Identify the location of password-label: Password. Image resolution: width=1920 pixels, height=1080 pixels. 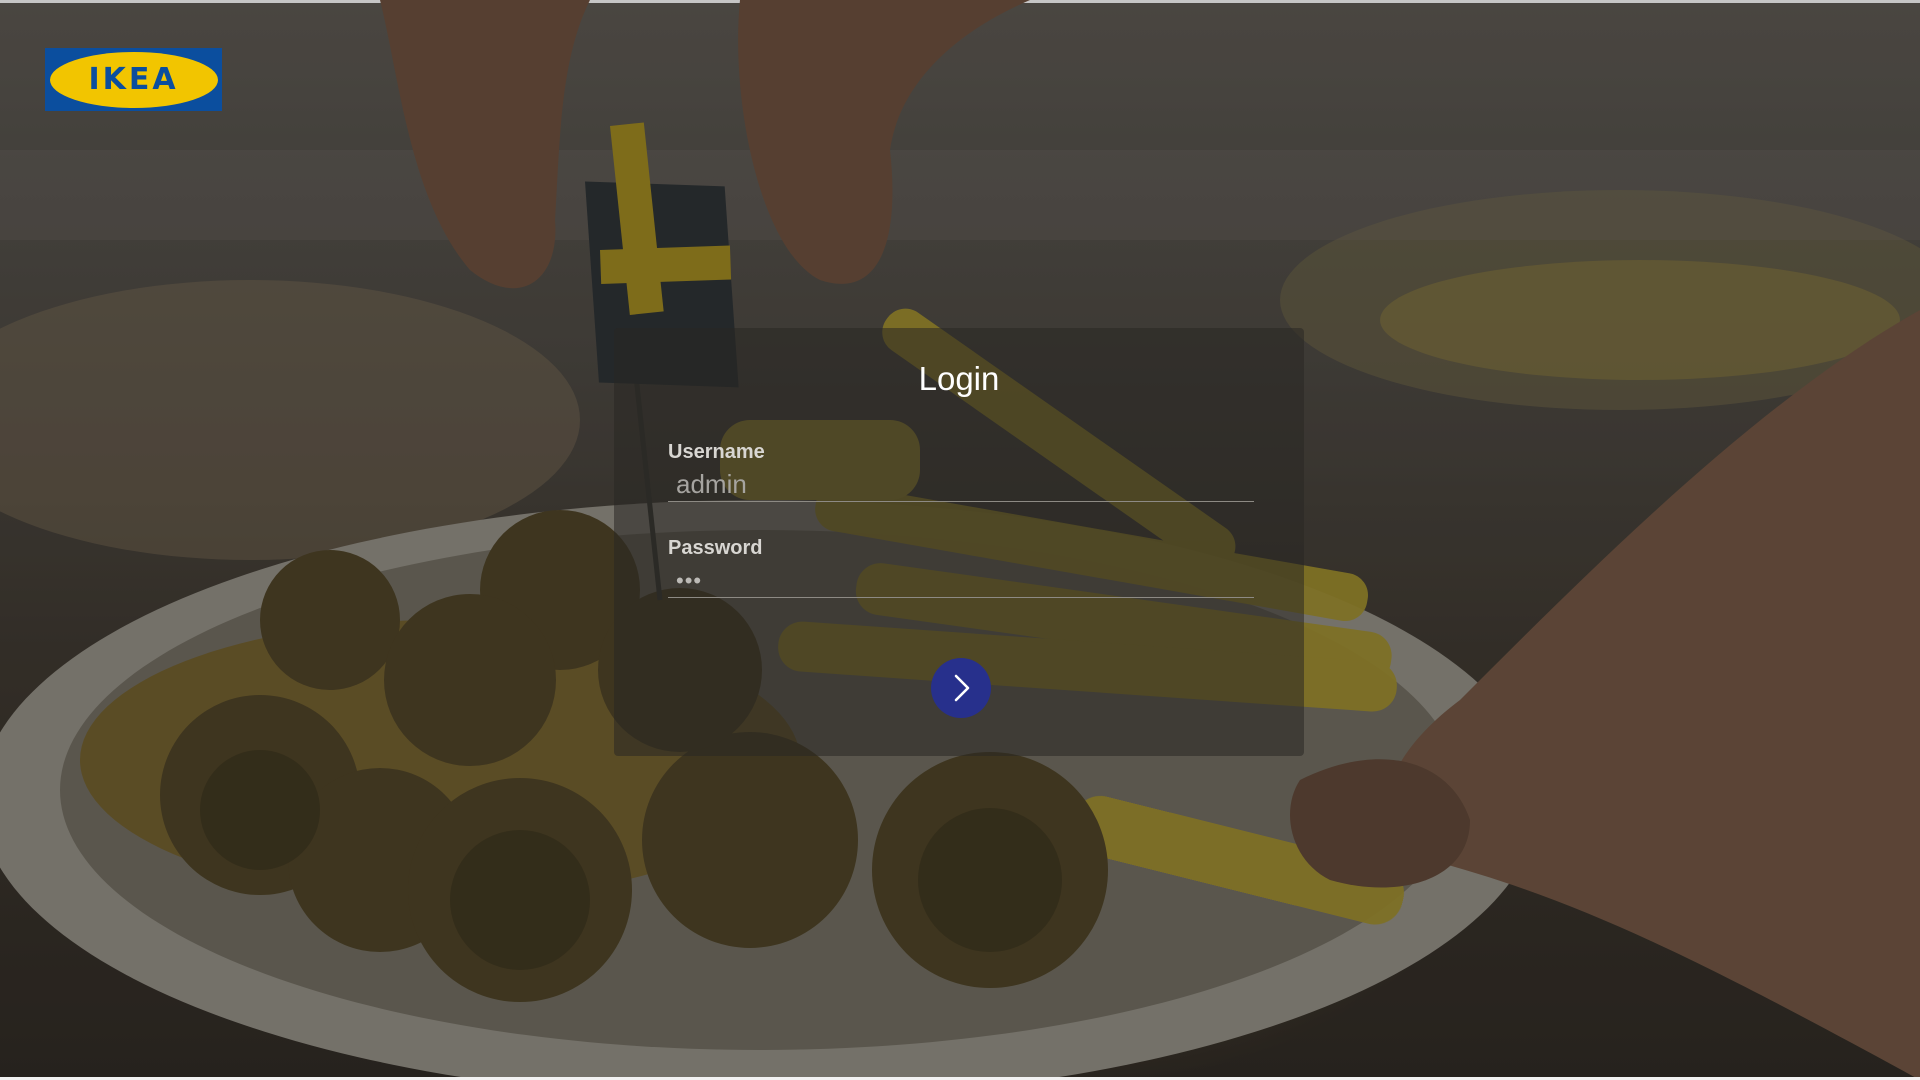
(715, 548).